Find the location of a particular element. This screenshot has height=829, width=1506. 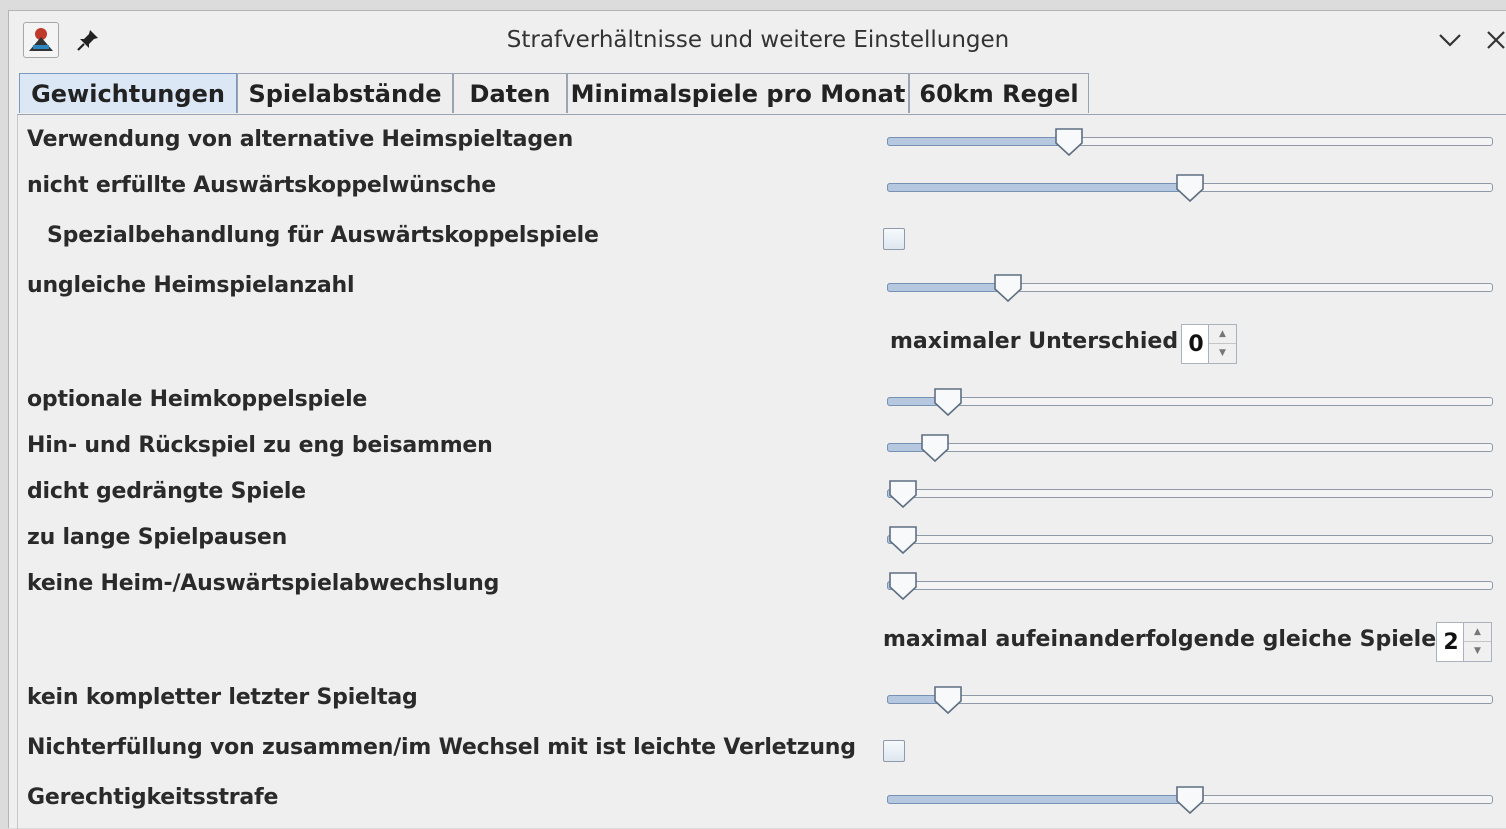

slider-away-pair-wishes is located at coordinates (1190, 188).